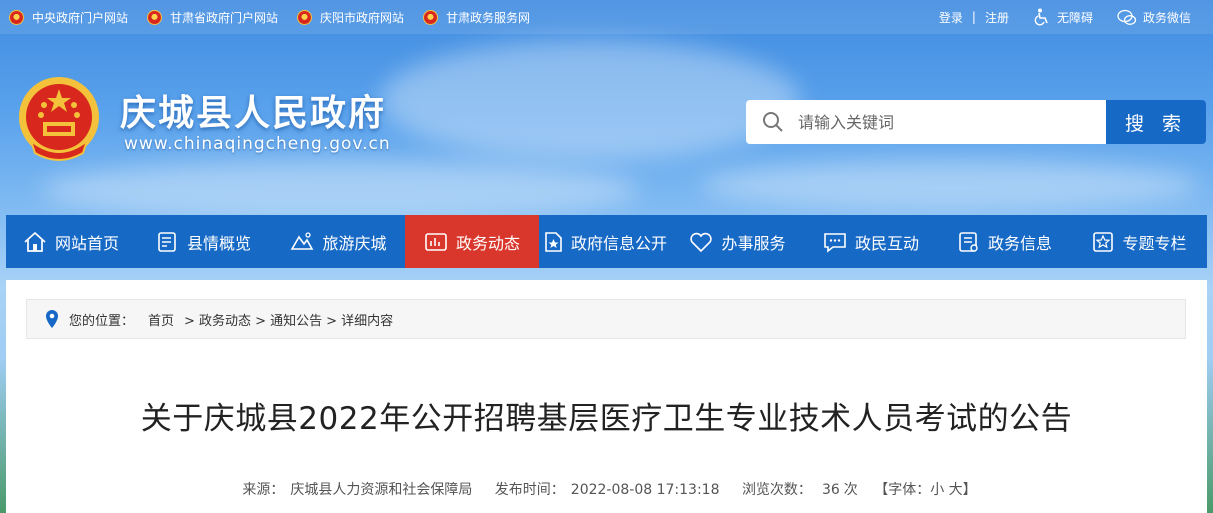  Describe the element at coordinates (253, 110) in the screenshot. I see `site-title: 庆城县人民政府` at that location.